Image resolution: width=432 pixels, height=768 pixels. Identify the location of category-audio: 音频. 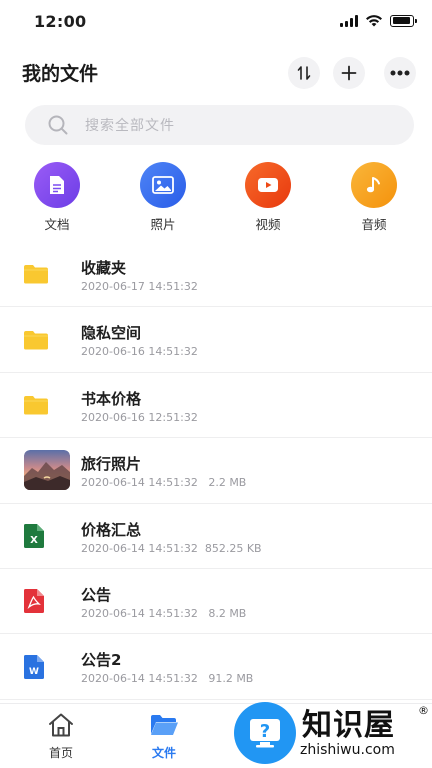
(374, 197).